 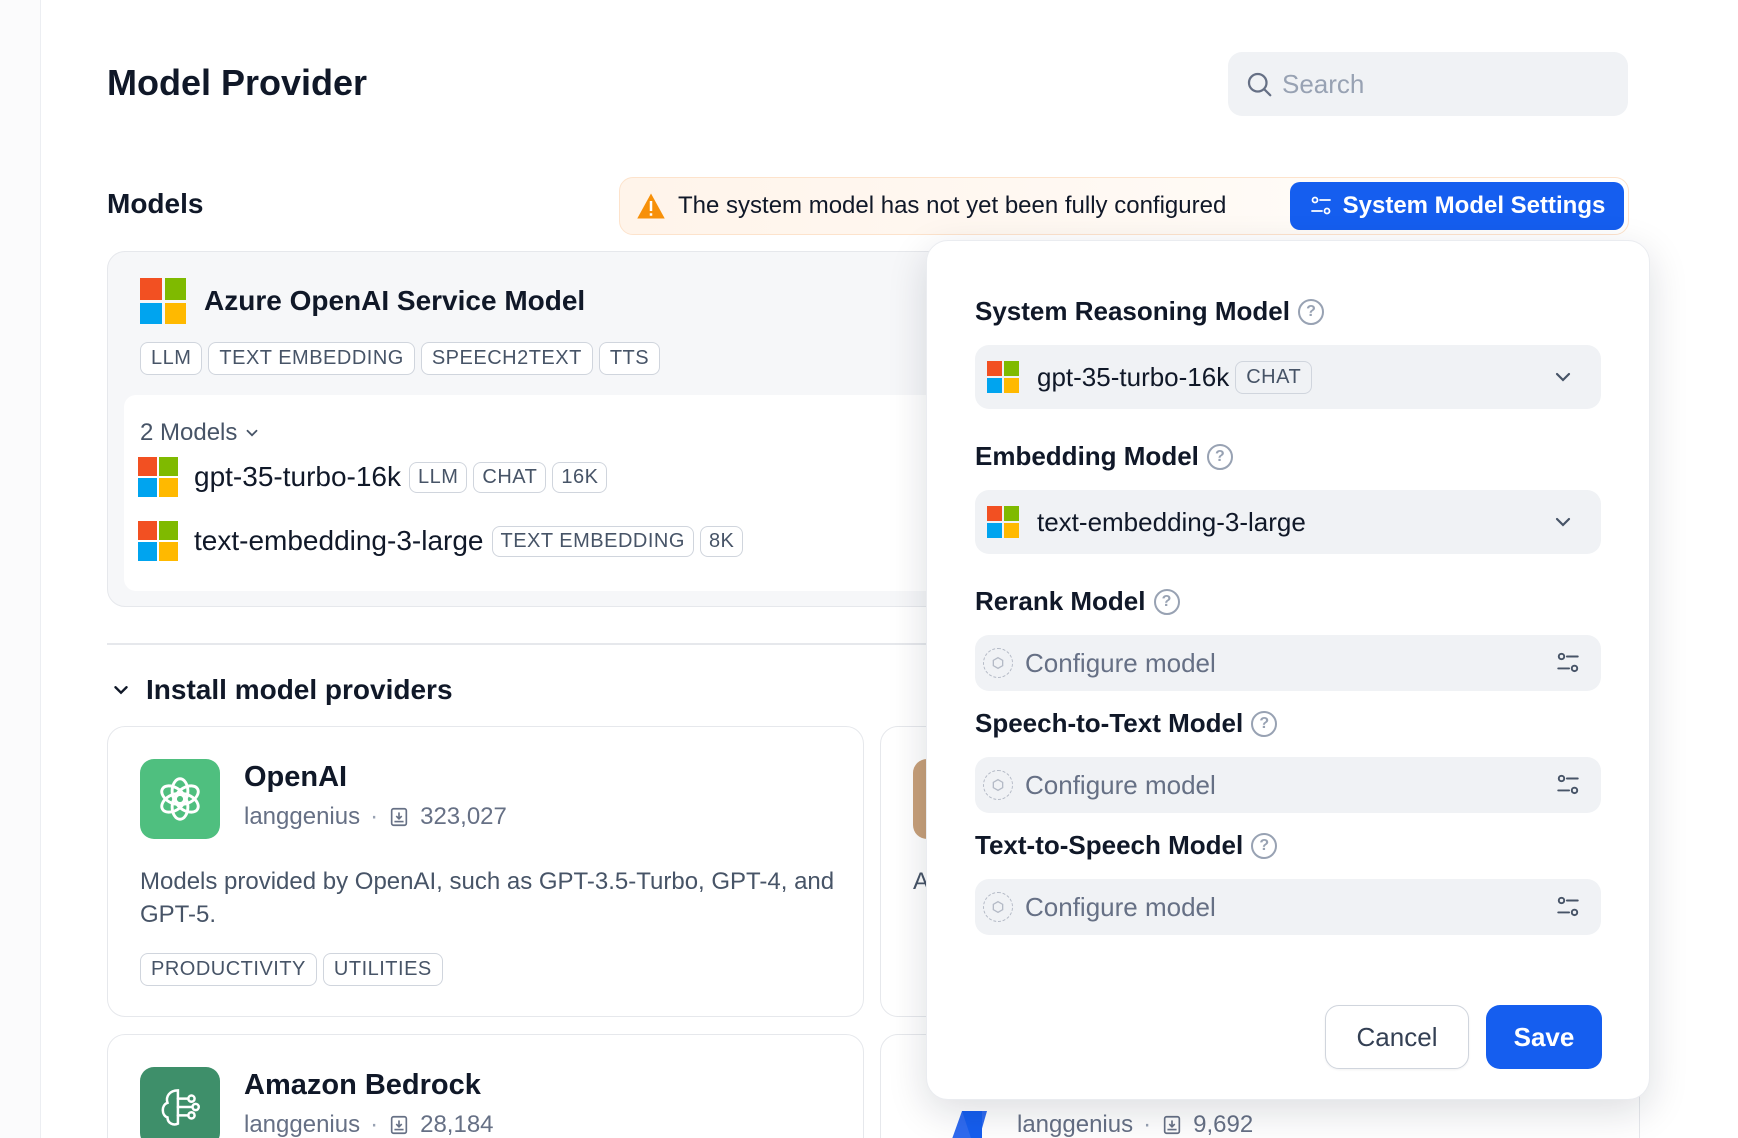 I want to click on search-box, so click(x=1428, y=84).